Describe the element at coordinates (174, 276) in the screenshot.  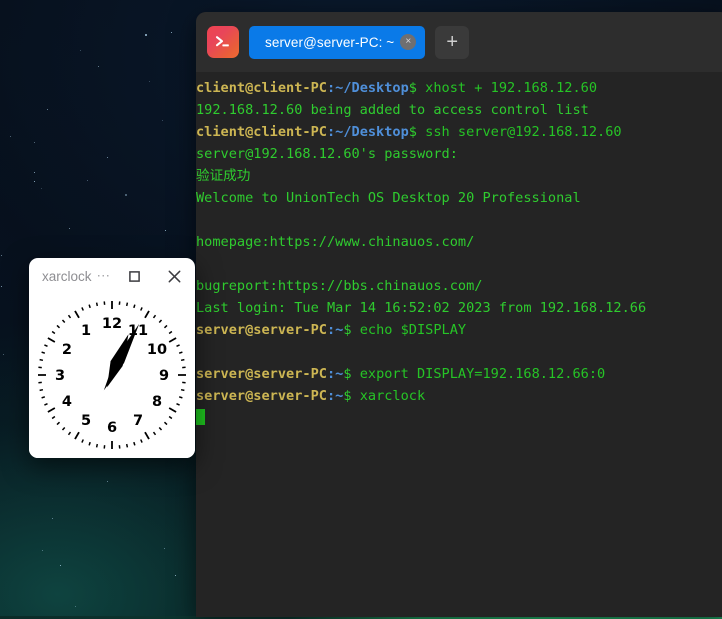
I see `close-icon` at that location.